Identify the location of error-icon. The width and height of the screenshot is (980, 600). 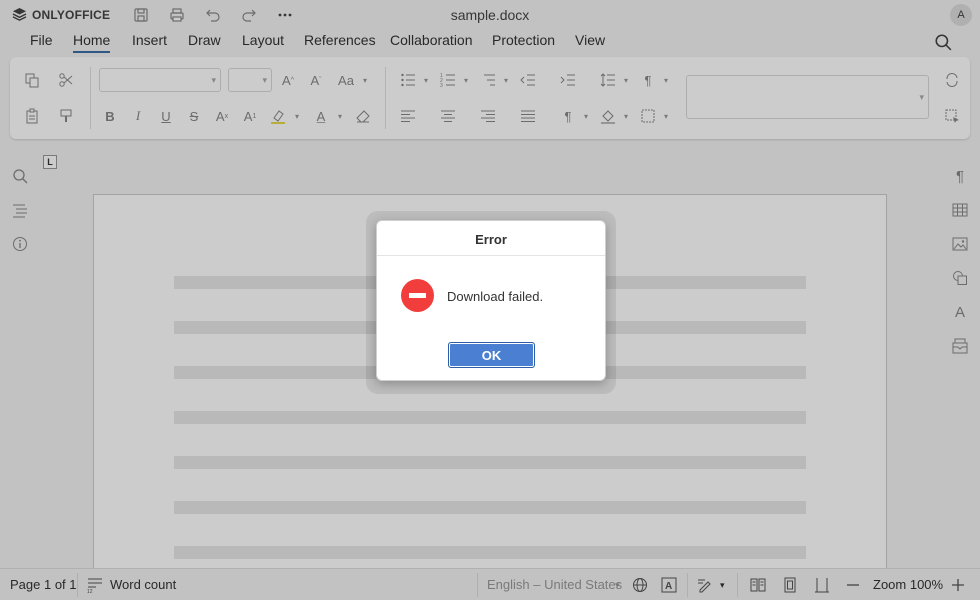
(417, 295).